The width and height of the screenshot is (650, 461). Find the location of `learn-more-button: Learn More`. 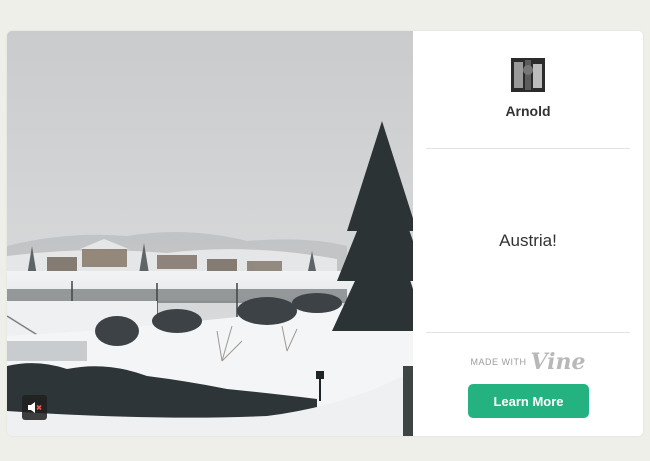

learn-more-button: Learn More is located at coordinates (528, 401).